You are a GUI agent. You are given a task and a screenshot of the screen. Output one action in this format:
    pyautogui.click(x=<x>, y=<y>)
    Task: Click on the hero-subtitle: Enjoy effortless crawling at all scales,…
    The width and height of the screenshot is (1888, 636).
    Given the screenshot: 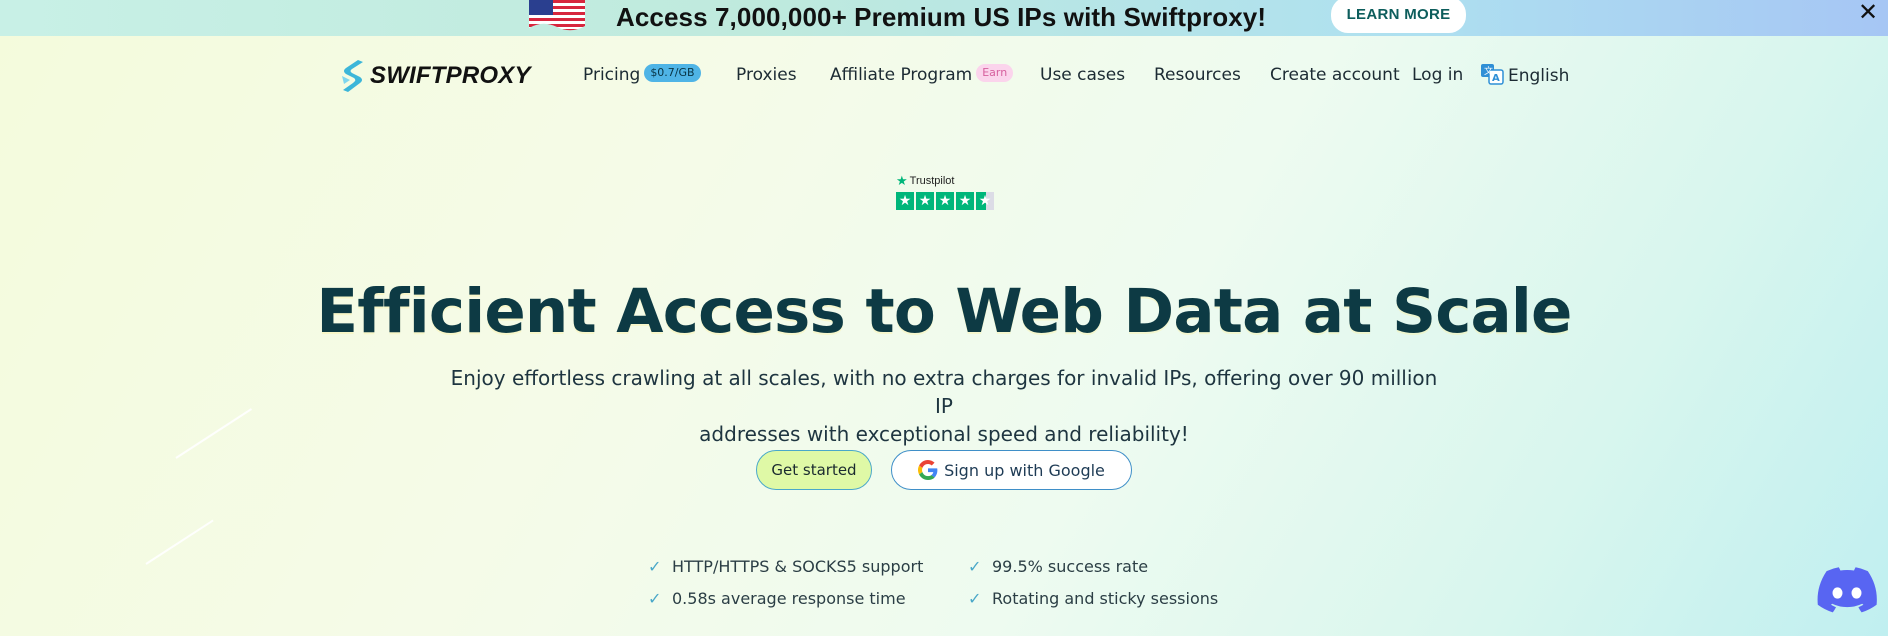 What is the action you would take?
    pyautogui.click(x=944, y=406)
    